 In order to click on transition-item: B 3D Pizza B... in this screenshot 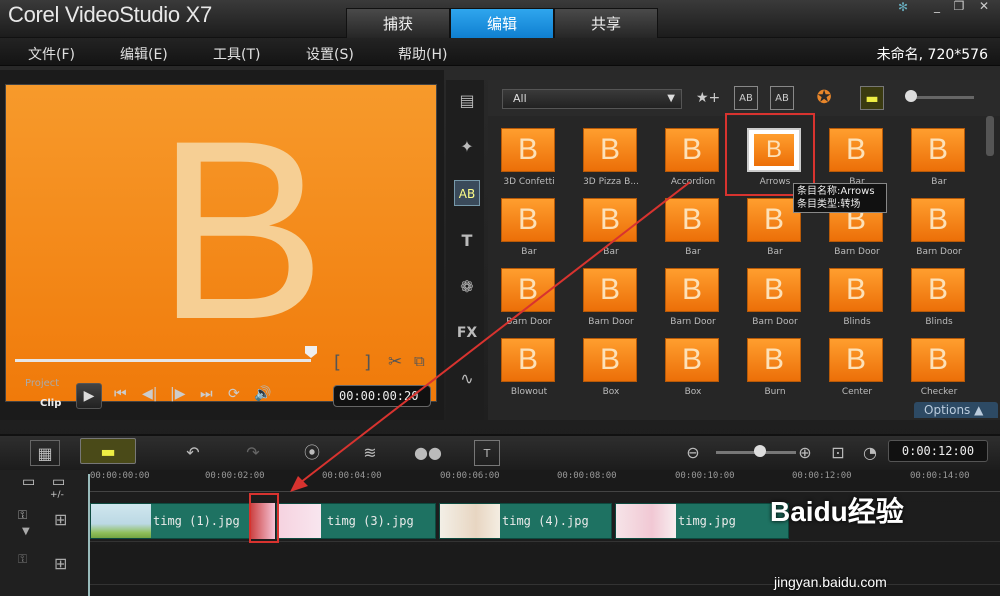, I will do `click(611, 153)`.